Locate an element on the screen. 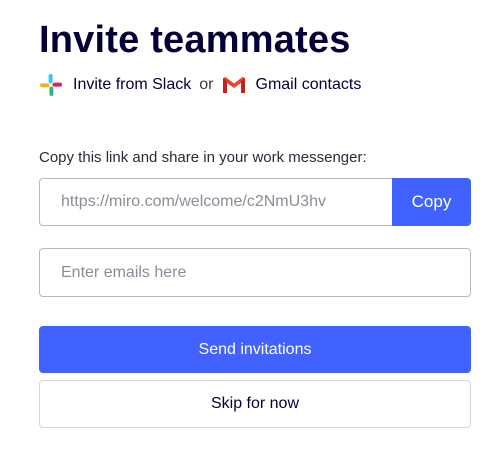  skip-for-now-button: Skip for now is located at coordinates (255, 404).